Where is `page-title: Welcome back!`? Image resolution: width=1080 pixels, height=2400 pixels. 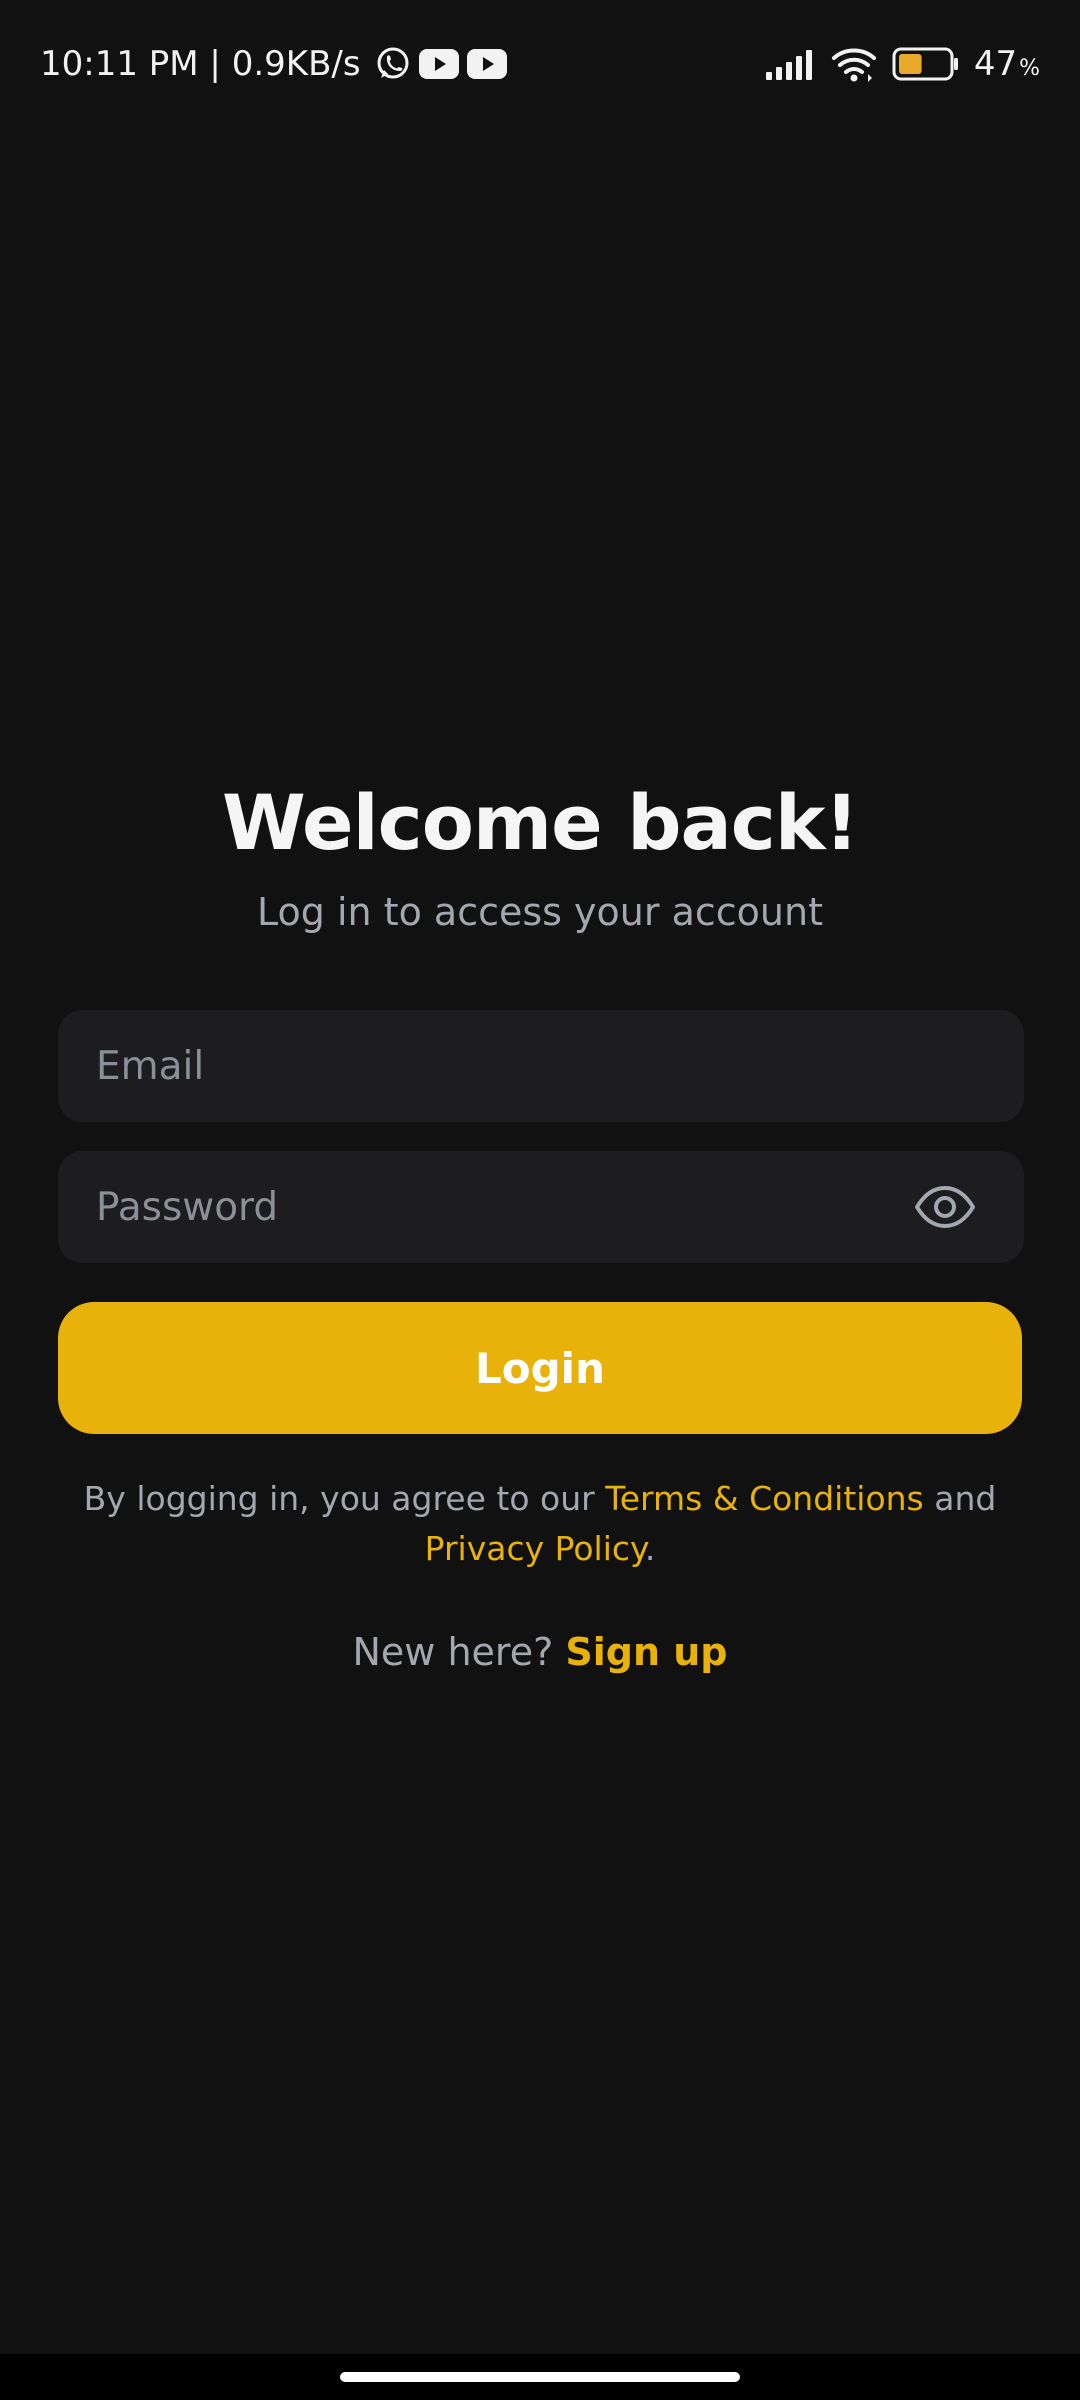
page-title: Welcome back! is located at coordinates (540, 822).